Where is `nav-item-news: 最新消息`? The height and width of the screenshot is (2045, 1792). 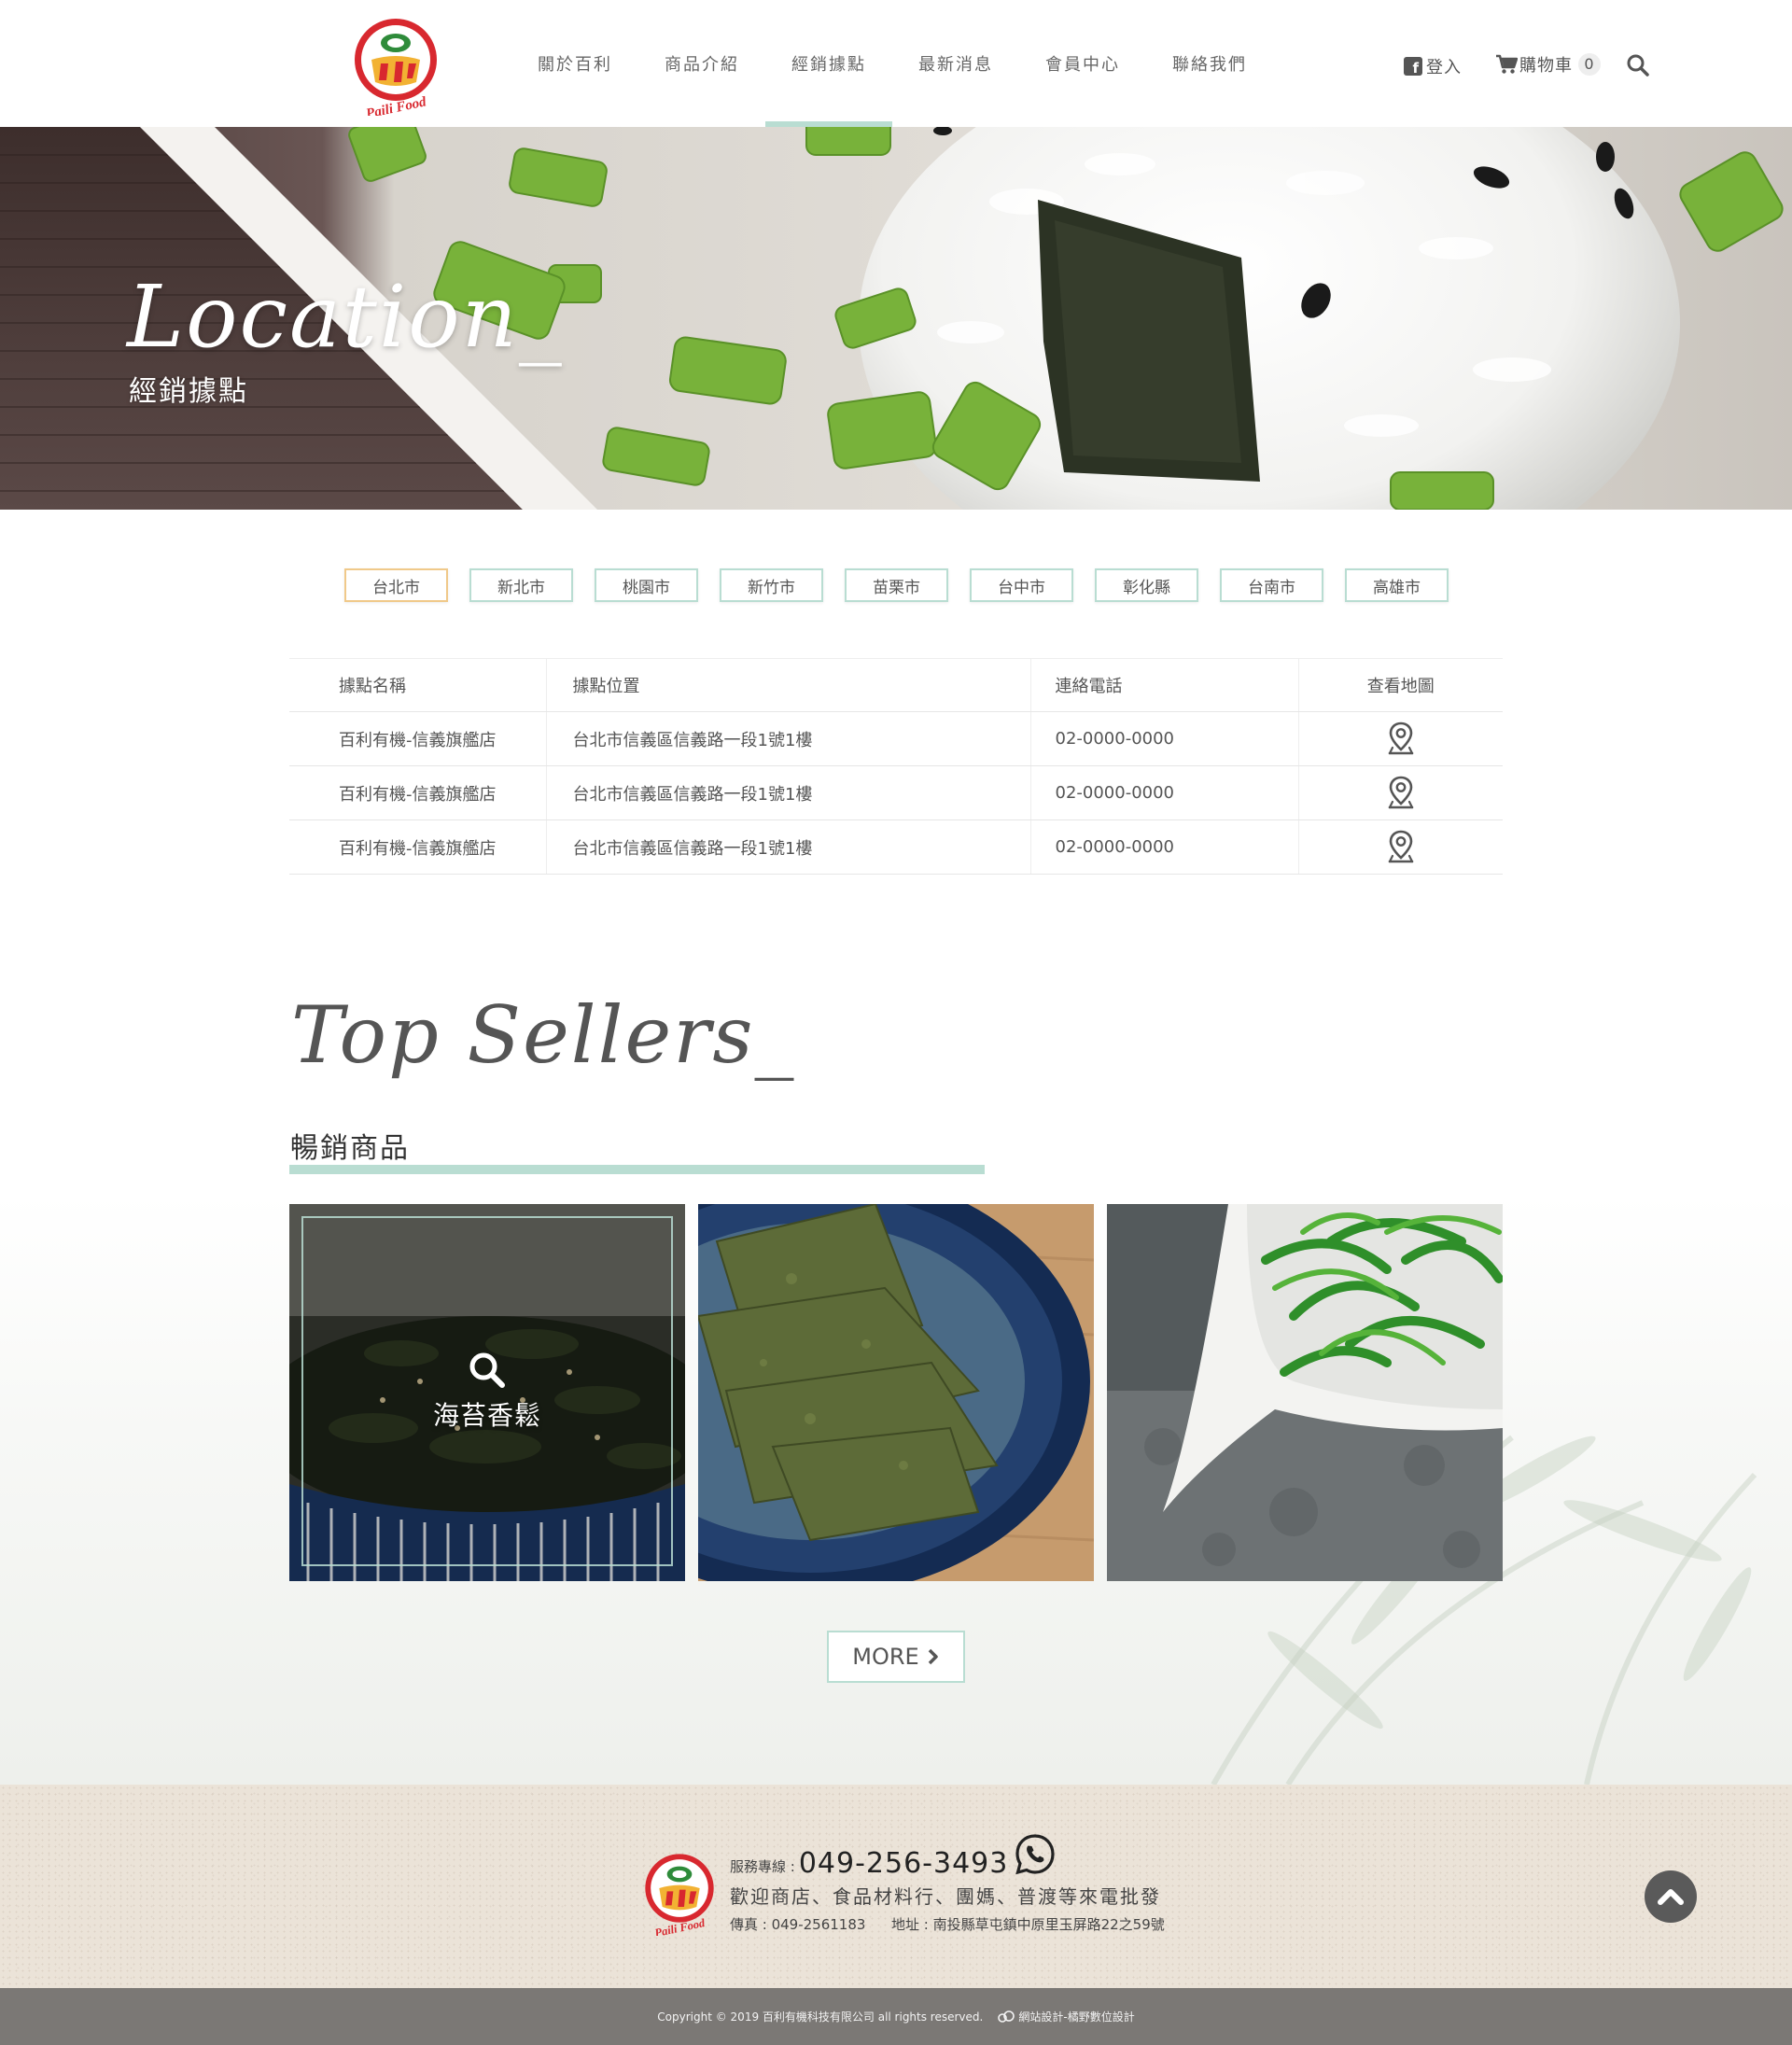 nav-item-news: 最新消息 is located at coordinates (955, 63).